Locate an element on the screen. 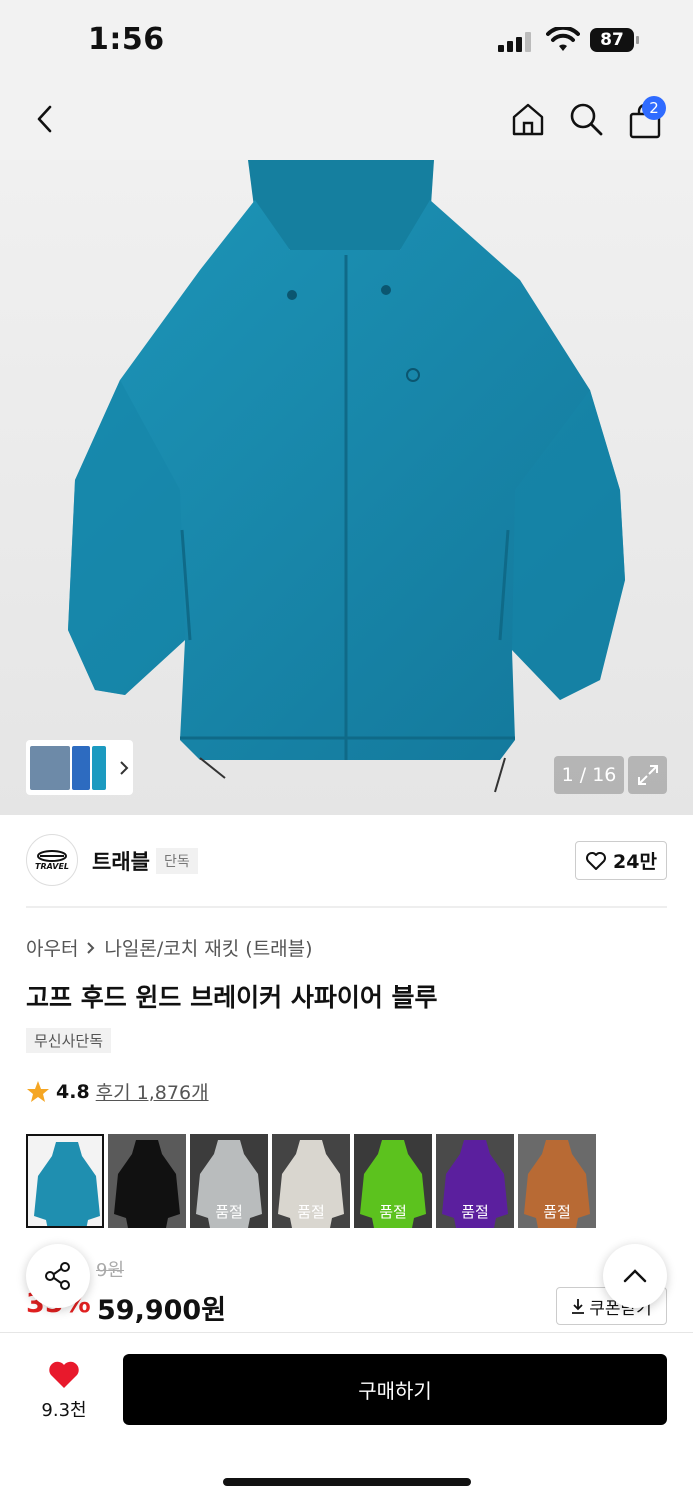 This screenshot has height=1500, width=693. divider is located at coordinates (346, 907).